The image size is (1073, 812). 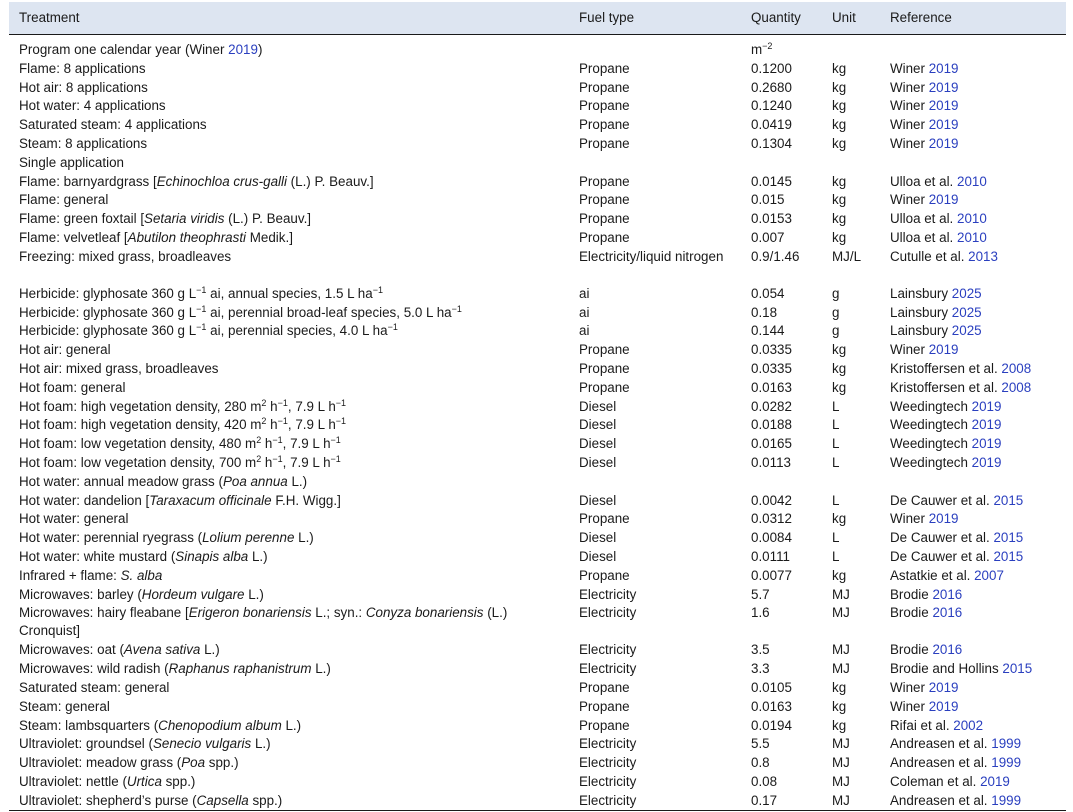 What do you see at coordinates (311, 406) in the screenshot?
I see `cell-text-t3: , 7.9 L h` at bounding box center [311, 406].